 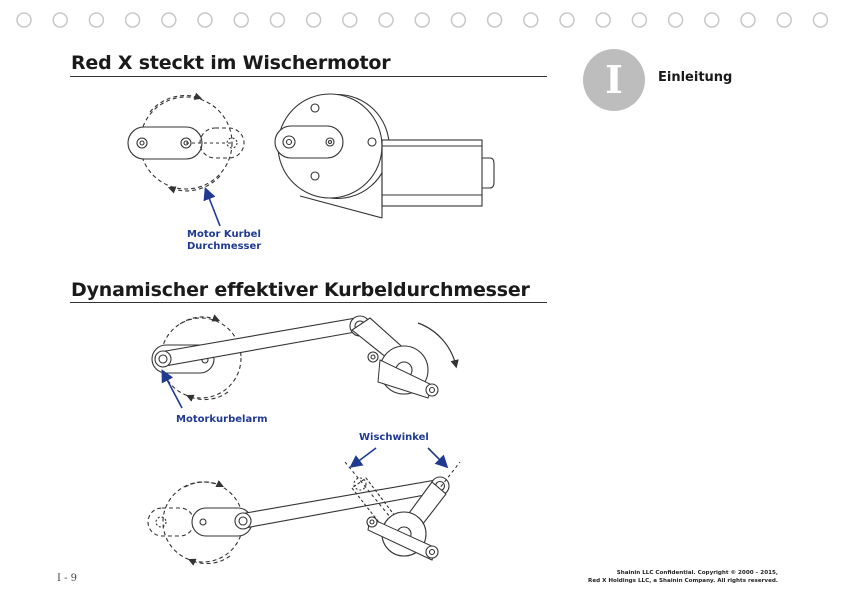 I want to click on crank-arm-label: Motorkurbelarm, so click(x=222, y=419).